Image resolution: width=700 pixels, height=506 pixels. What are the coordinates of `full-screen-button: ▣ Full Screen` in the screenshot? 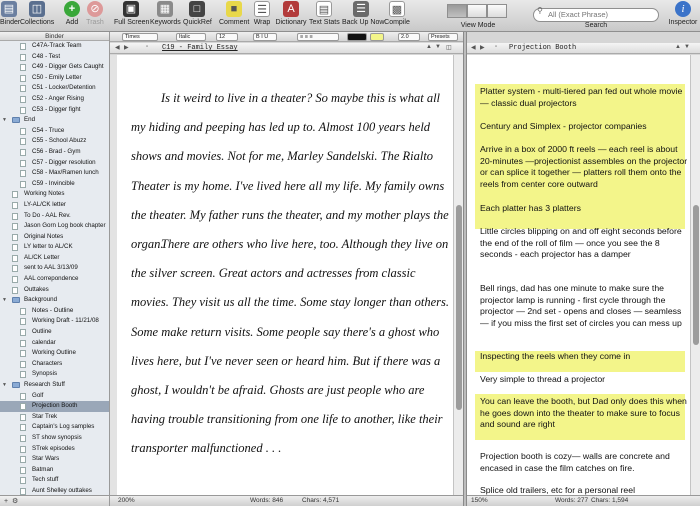 It's located at (131, 13).